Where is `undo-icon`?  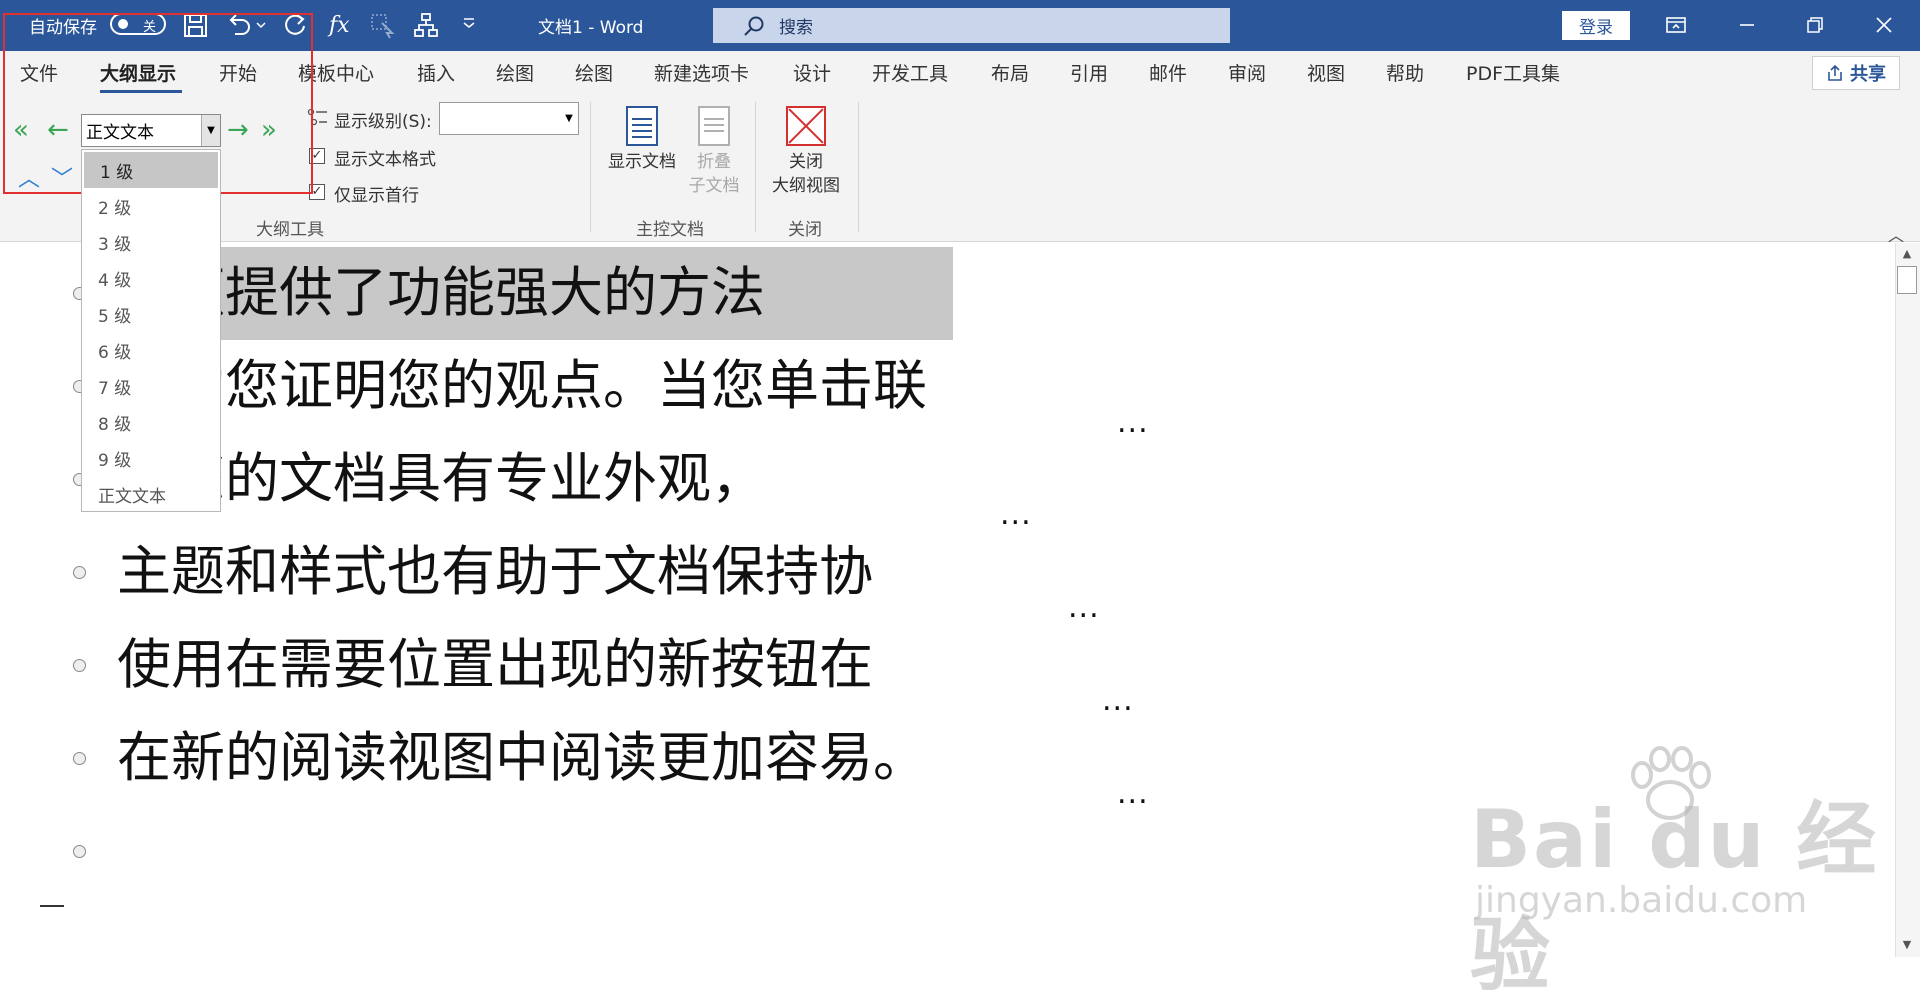
undo-icon is located at coordinates (239, 25).